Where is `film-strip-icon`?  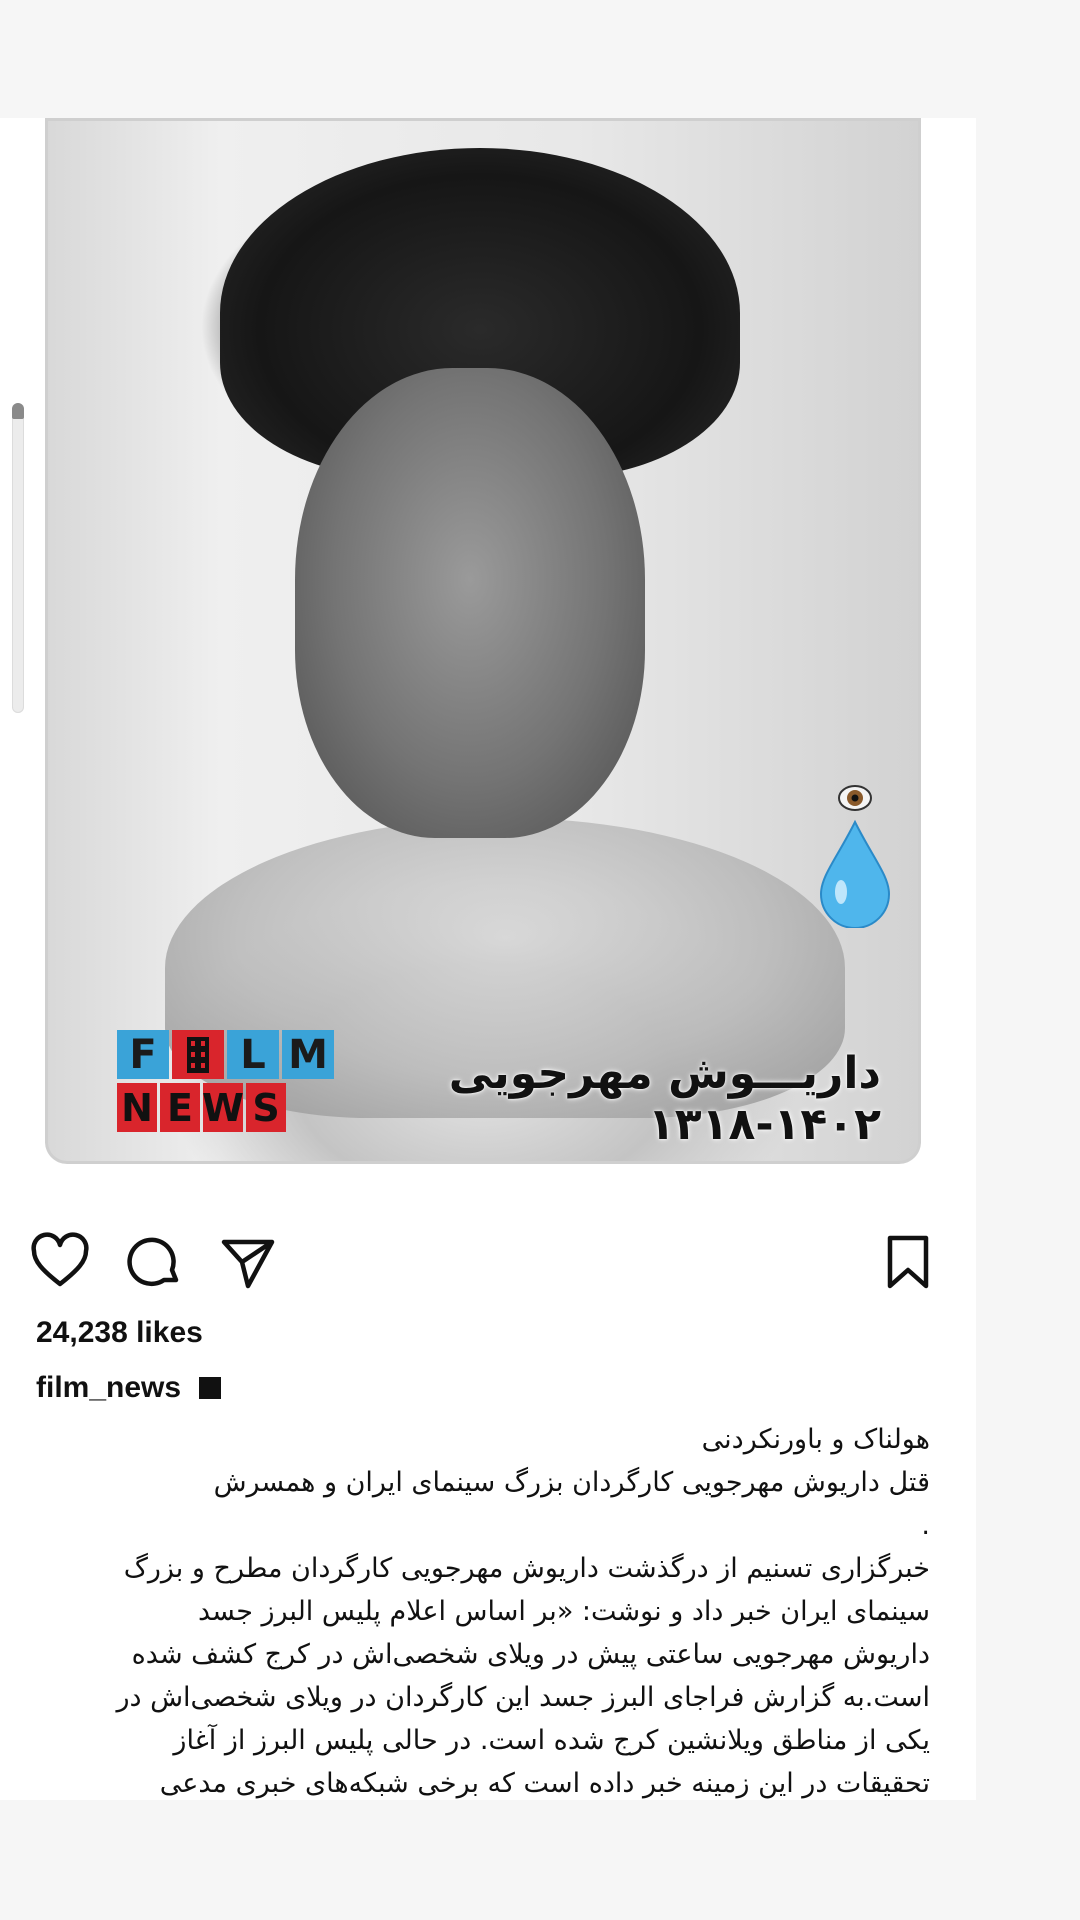 film-strip-icon is located at coordinates (198, 1054).